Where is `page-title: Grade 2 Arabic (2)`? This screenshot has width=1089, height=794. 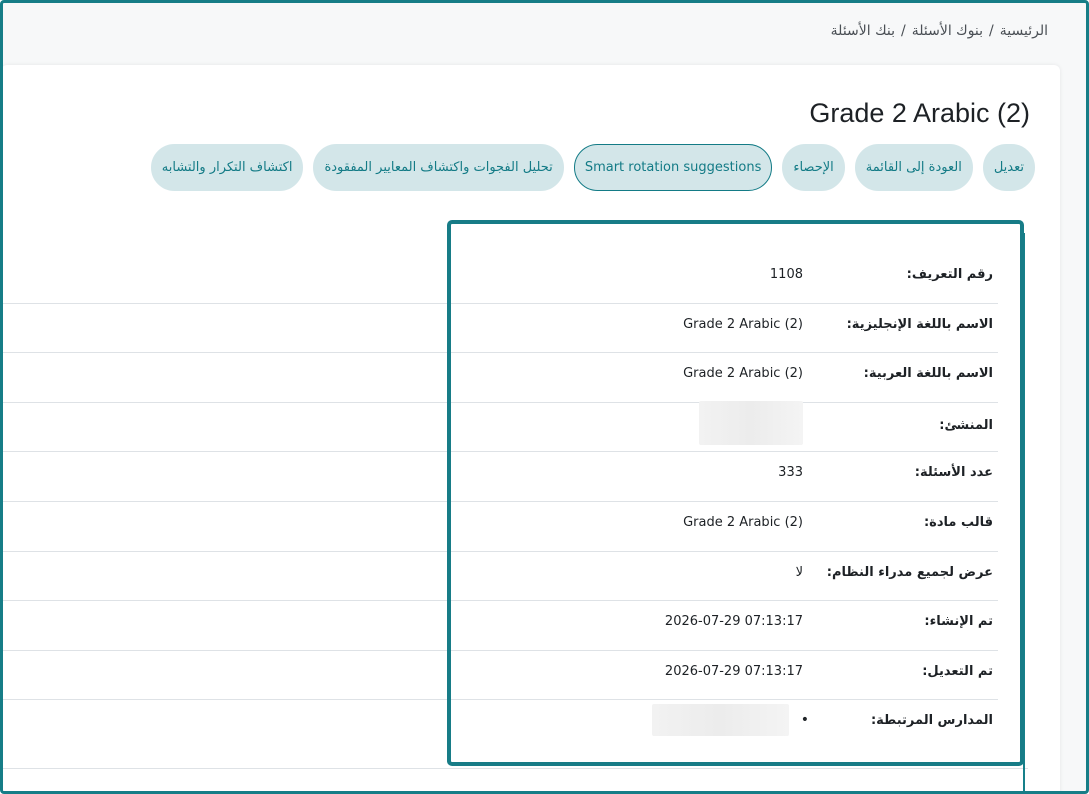 page-title: Grade 2 Arabic (2) is located at coordinates (919, 113).